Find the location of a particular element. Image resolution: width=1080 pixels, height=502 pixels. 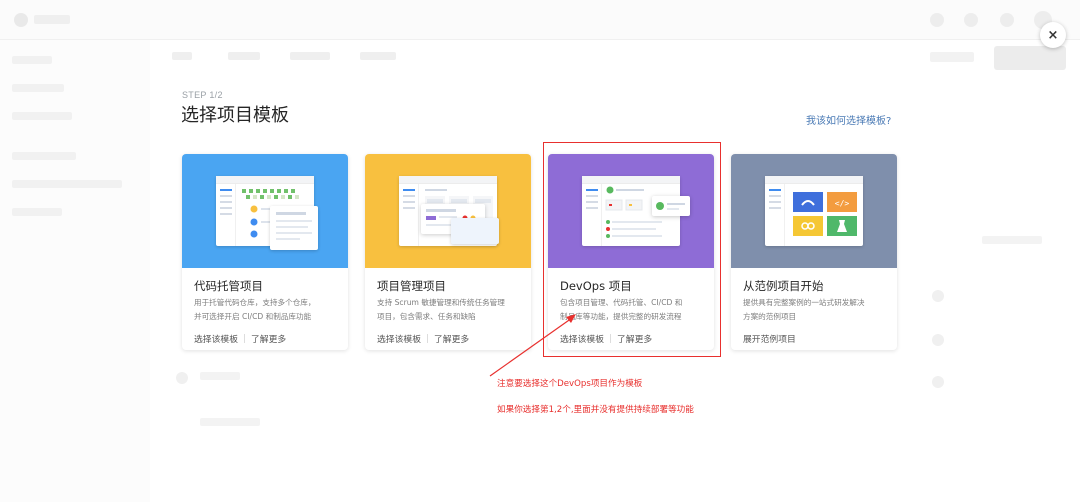

page-title: 选择项目模板 is located at coordinates (235, 115).